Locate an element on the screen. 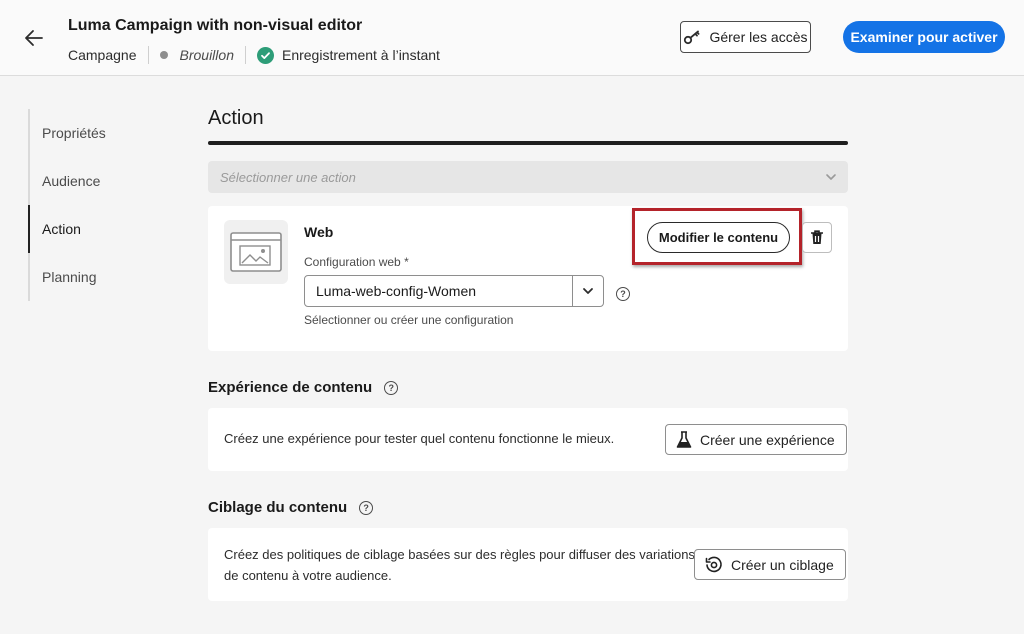  content-experience-heading: Expérience de contenu ? is located at coordinates (303, 387).